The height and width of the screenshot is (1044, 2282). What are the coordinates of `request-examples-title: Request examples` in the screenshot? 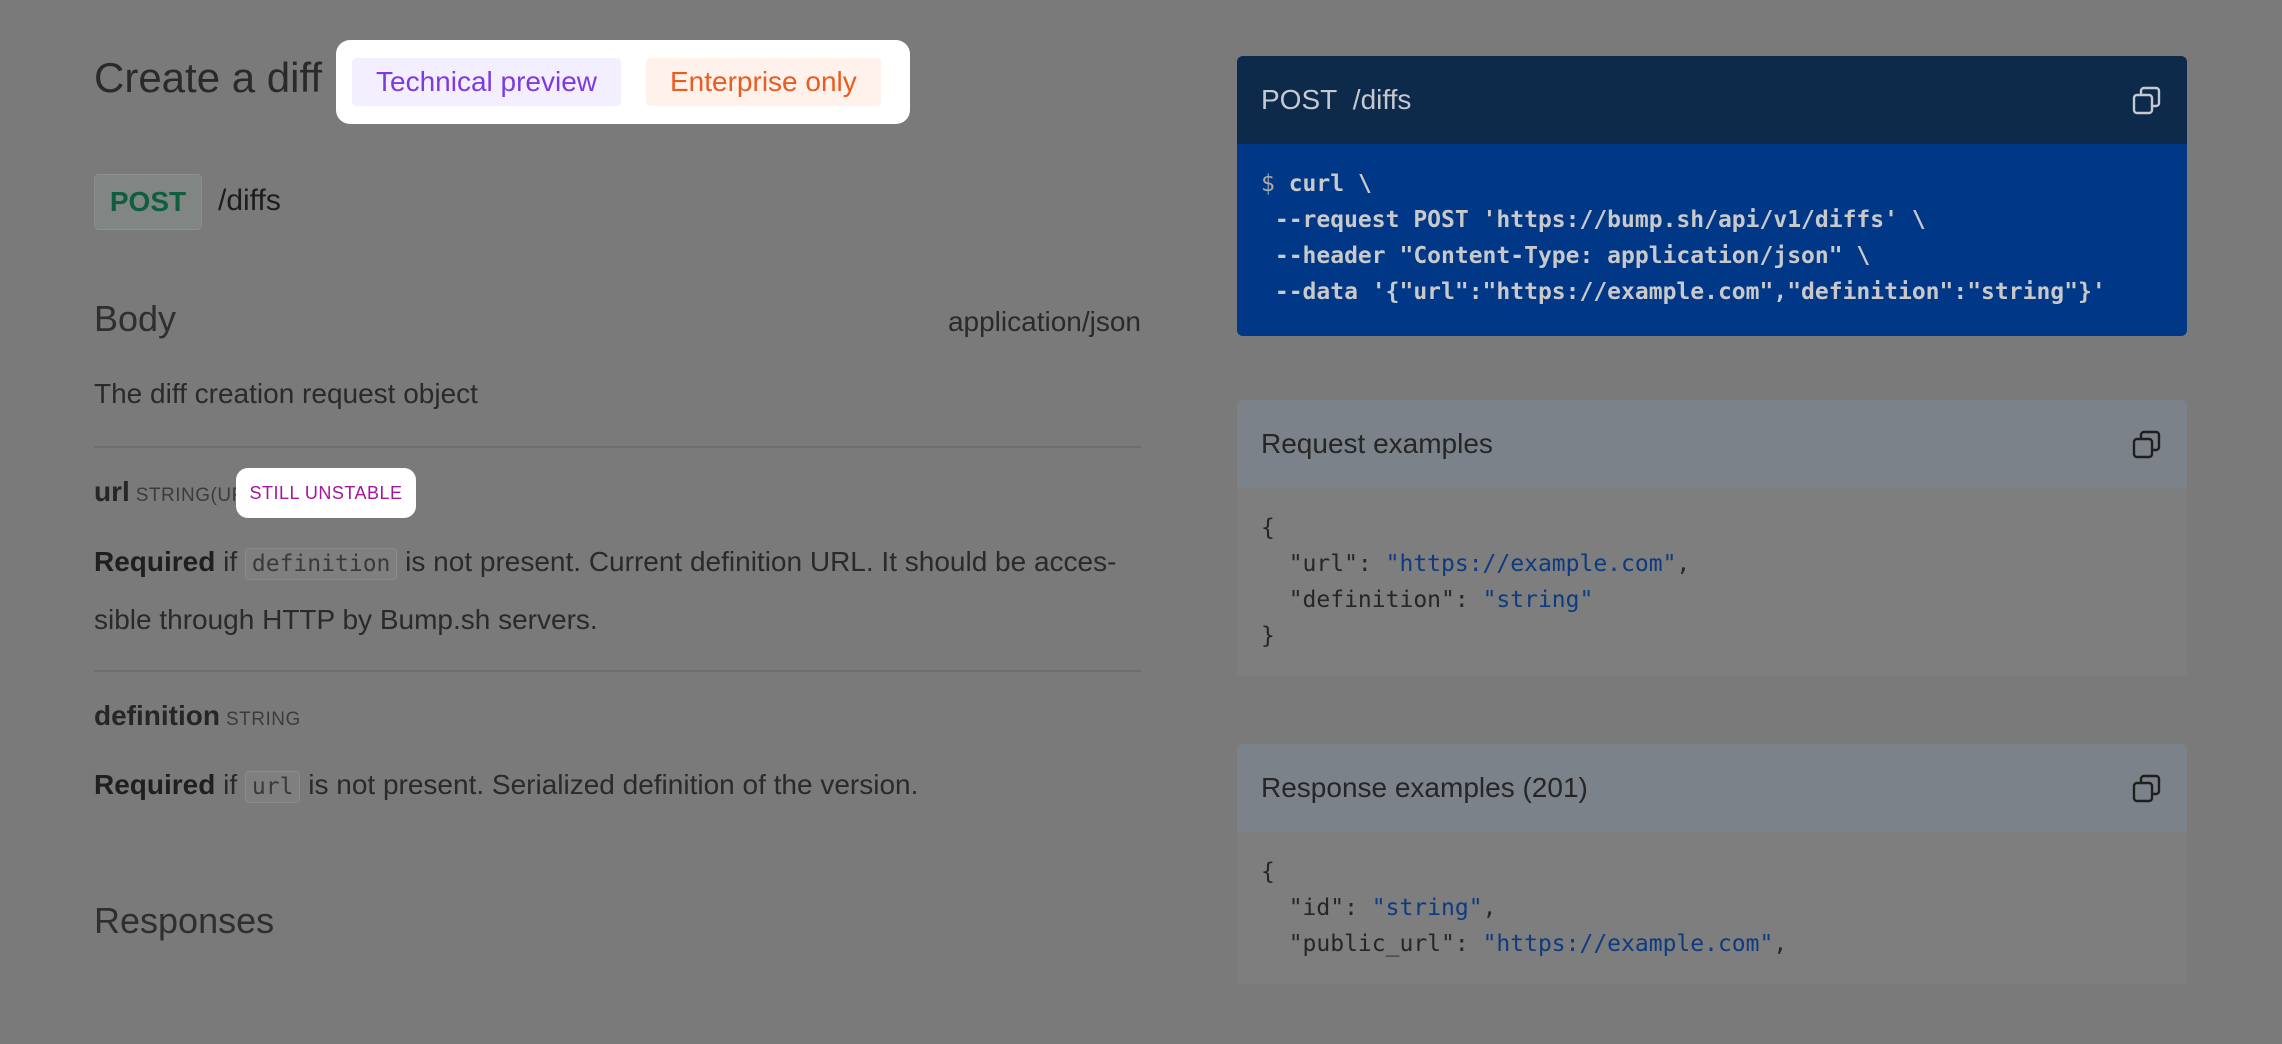 It's located at (1377, 443).